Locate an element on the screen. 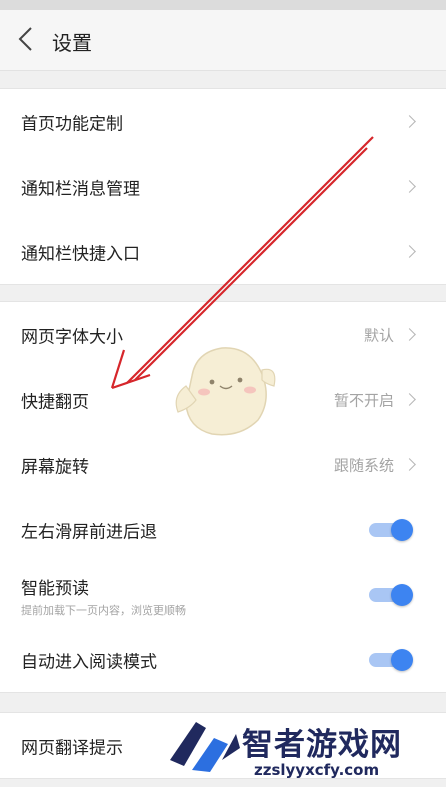 The width and height of the screenshot is (446, 787). setting-value: 默认 is located at coordinates (378, 335).